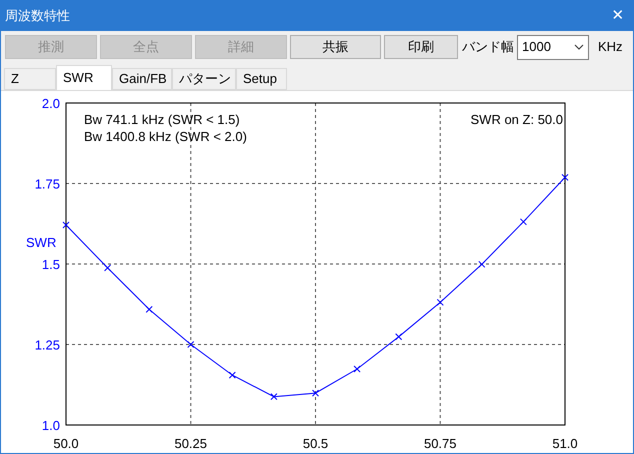 The width and height of the screenshot is (634, 454). Describe the element at coordinates (66, 443) in the screenshot. I see `x-tick-label: 50.0` at that location.